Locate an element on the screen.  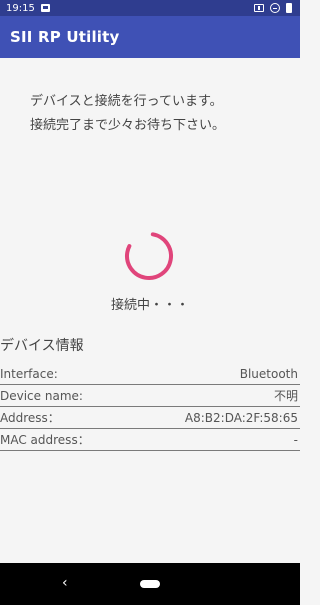
info-value: 不明 is located at coordinates (285, 396).